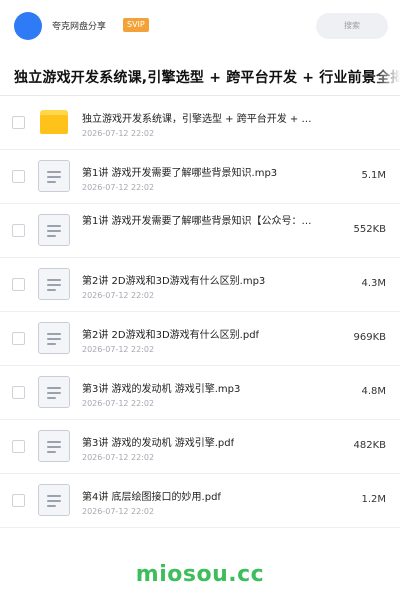 This screenshot has width=400, height=600. What do you see at coordinates (136, 25) in the screenshot?
I see `svip-badge: SVIP` at bounding box center [136, 25].